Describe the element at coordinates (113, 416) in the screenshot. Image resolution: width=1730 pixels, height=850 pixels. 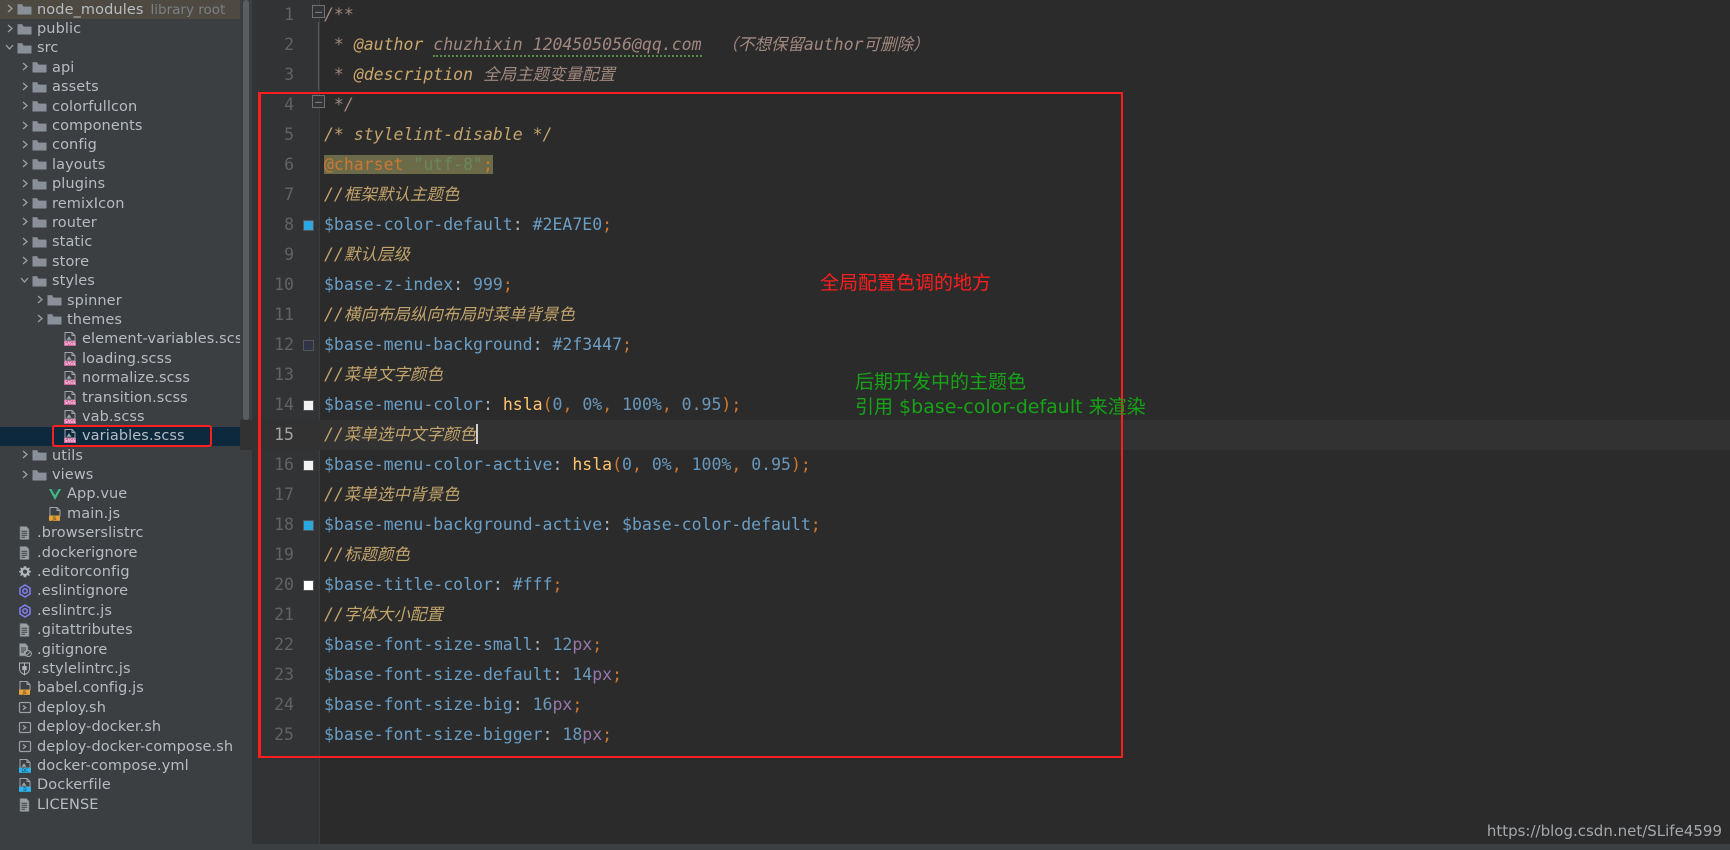
I see `tree-item-label: vab.scss` at that location.